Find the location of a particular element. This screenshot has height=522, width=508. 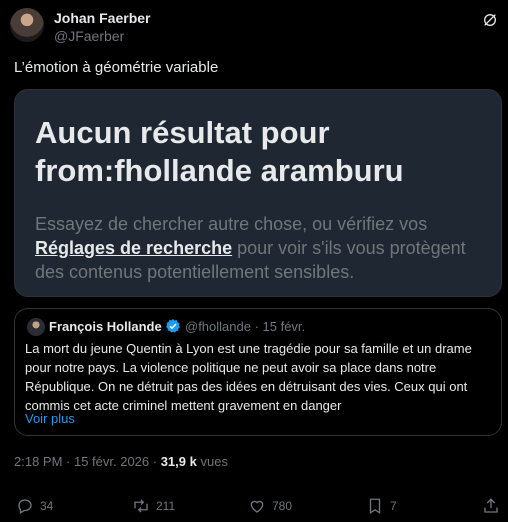

quoted-author-name: François Hollande is located at coordinates (105, 326).